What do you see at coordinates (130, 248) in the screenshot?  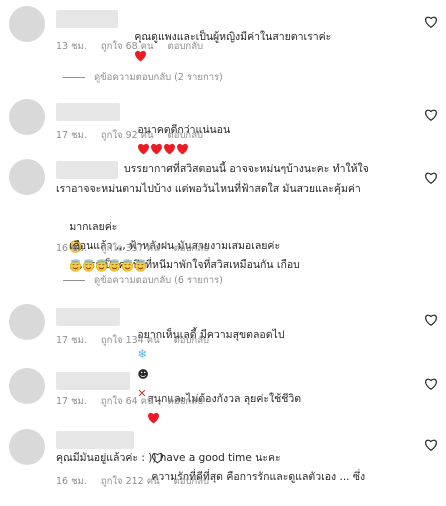 I see `like-count: ถูกใจ 357 คน` at bounding box center [130, 248].